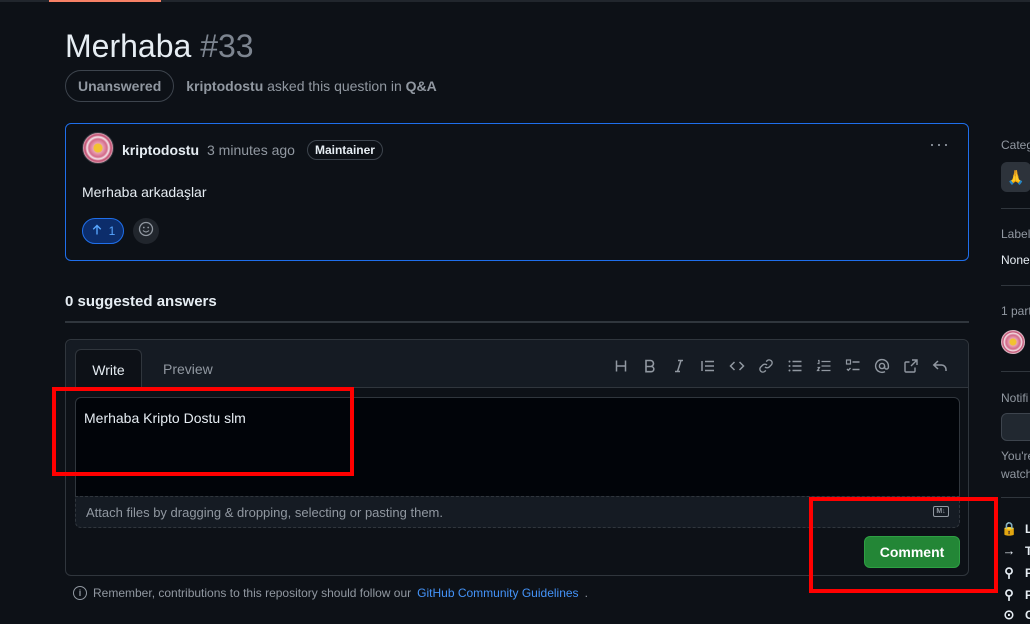  Describe the element at coordinates (941, 511) in the screenshot. I see `markdown-icon: M↓` at that location.